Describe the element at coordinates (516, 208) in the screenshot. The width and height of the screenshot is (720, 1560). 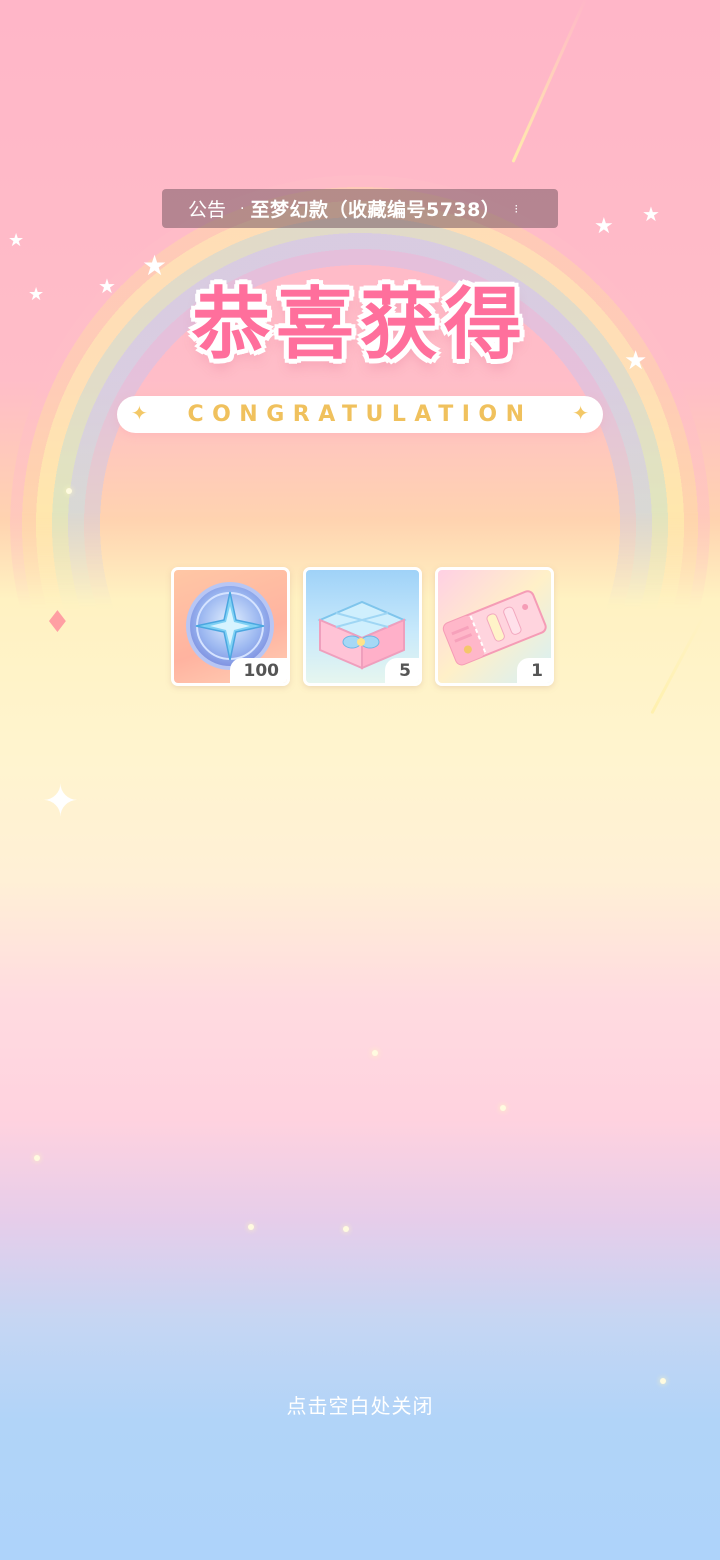
I see `more-icon: ⁝` at that location.